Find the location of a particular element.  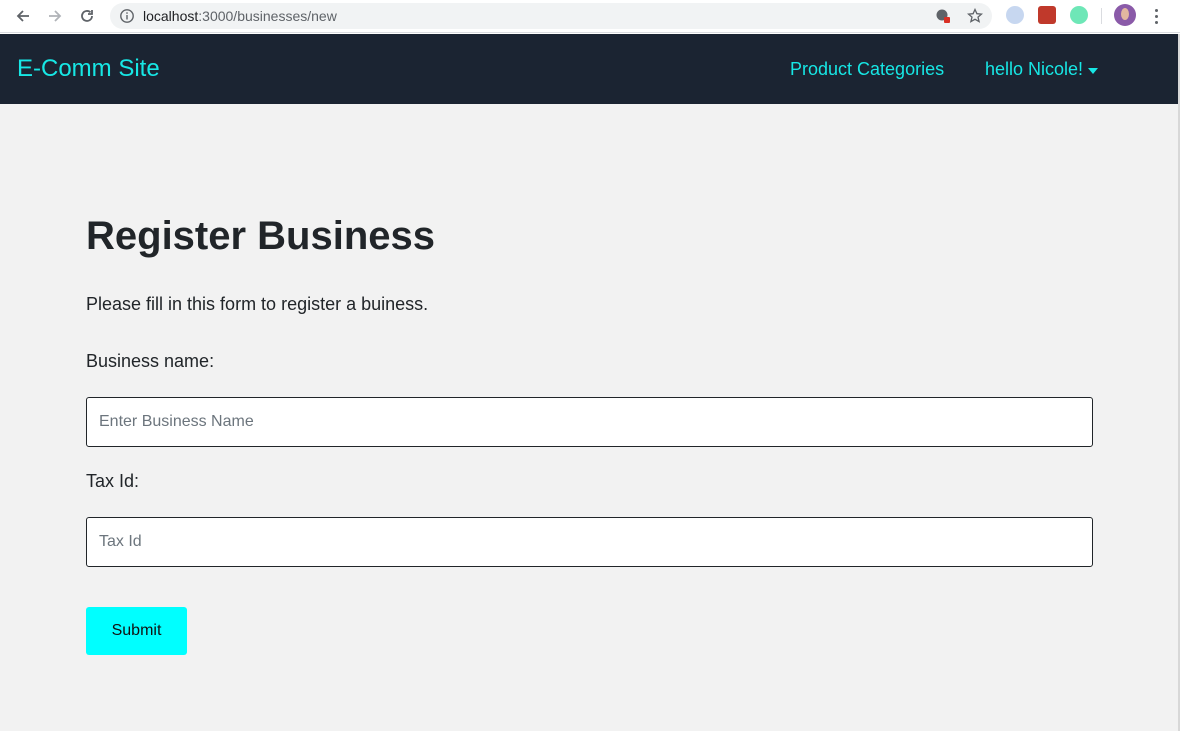

browser-toolbar: localhost:3000/businesses/new is located at coordinates (590, 16).